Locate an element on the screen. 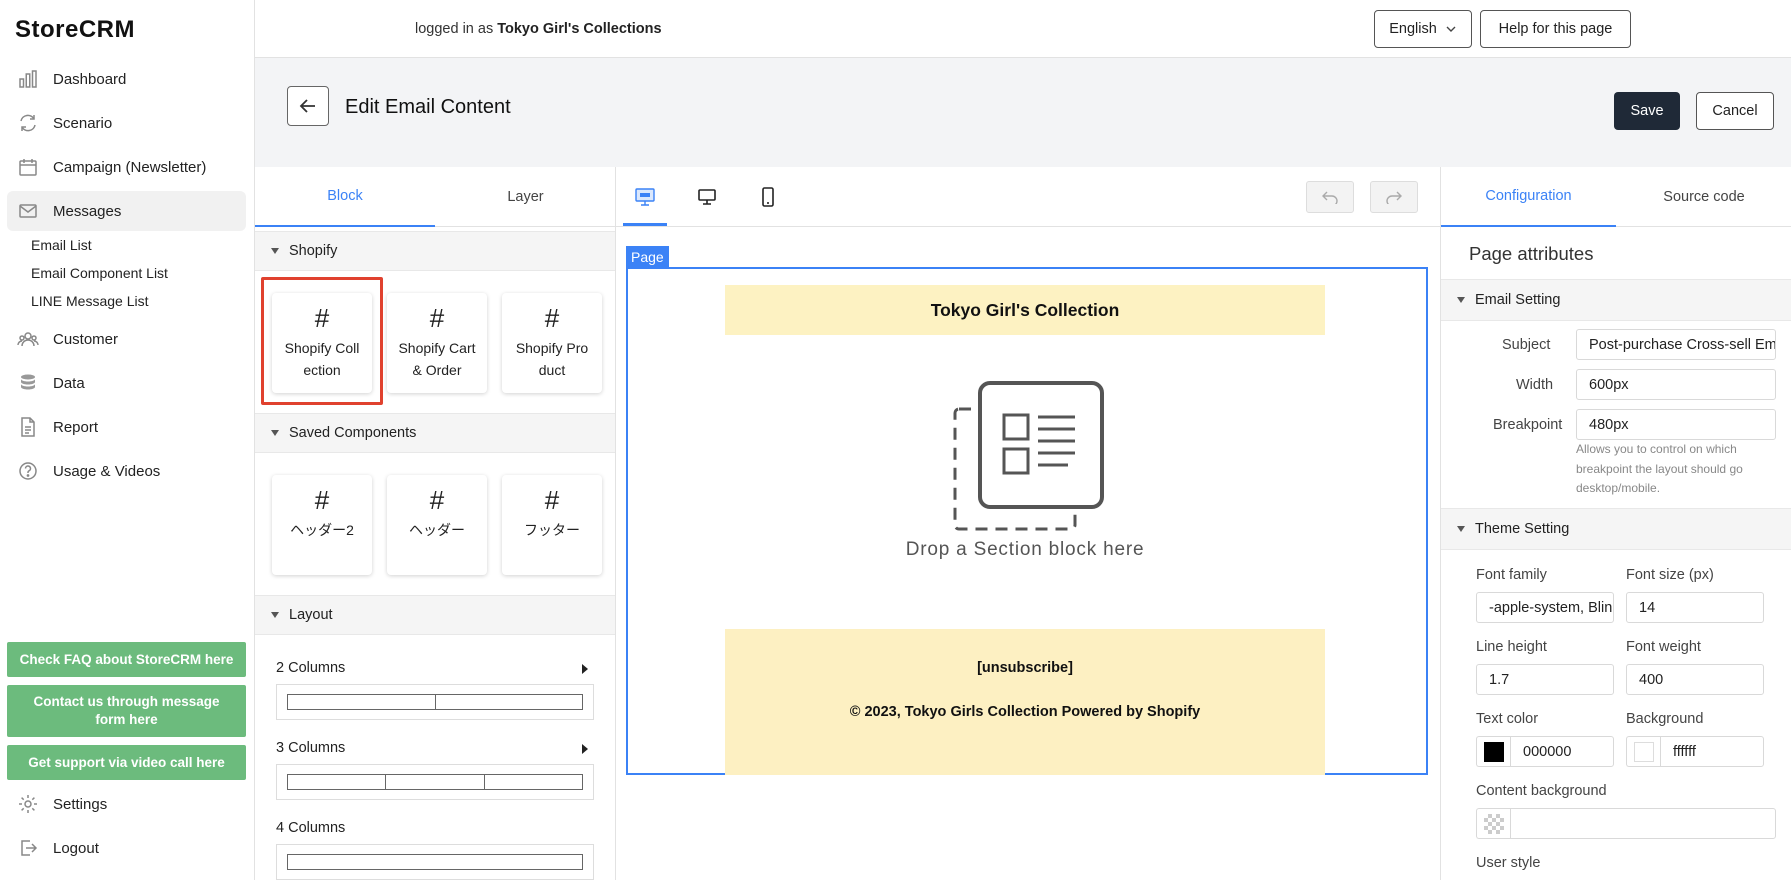 The height and width of the screenshot is (880, 1791). sidebar-subitem-email-component-list: Email Component List is located at coordinates (99, 273).